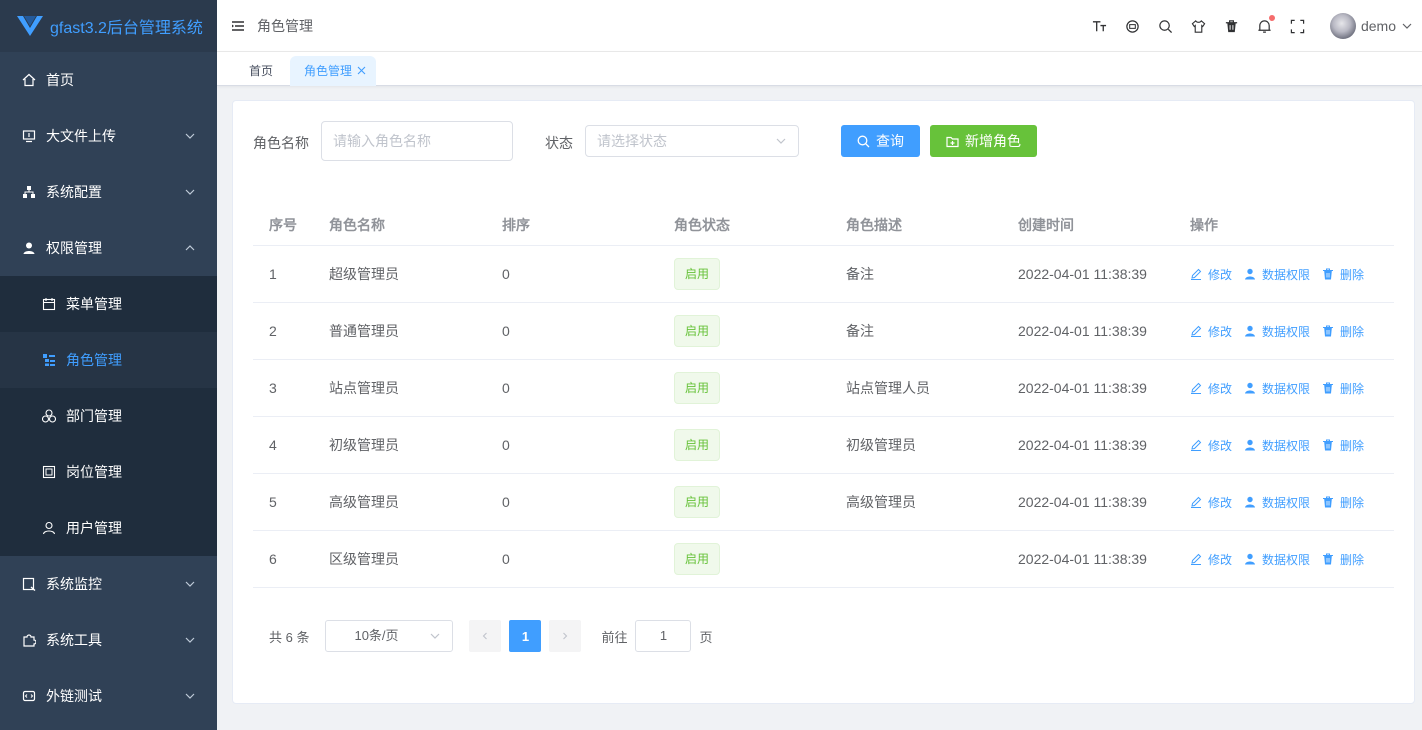  I want to click on chevron-up-icon, so click(190, 248).